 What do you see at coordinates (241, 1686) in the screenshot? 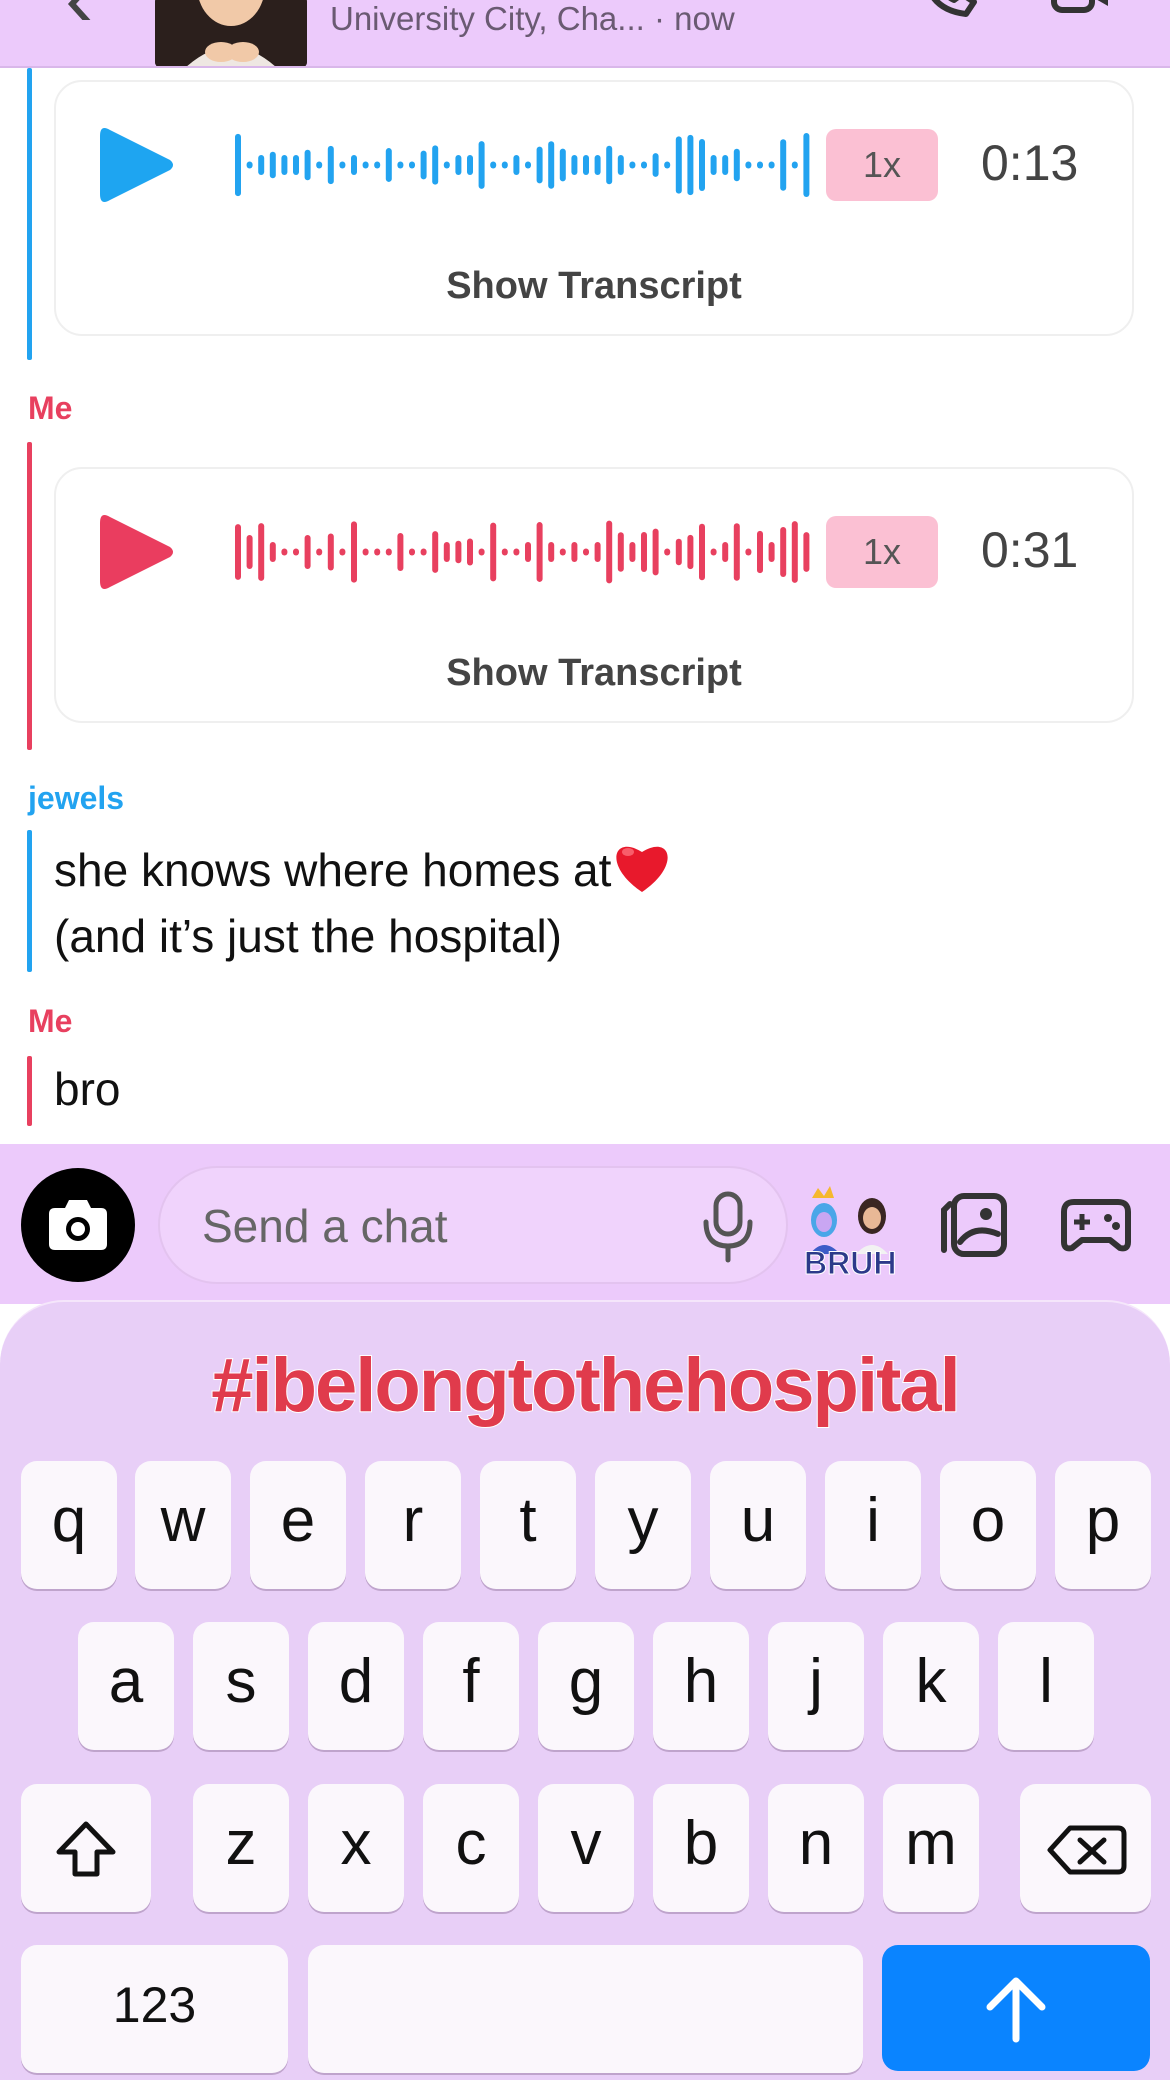
I see `key-s: s` at bounding box center [241, 1686].